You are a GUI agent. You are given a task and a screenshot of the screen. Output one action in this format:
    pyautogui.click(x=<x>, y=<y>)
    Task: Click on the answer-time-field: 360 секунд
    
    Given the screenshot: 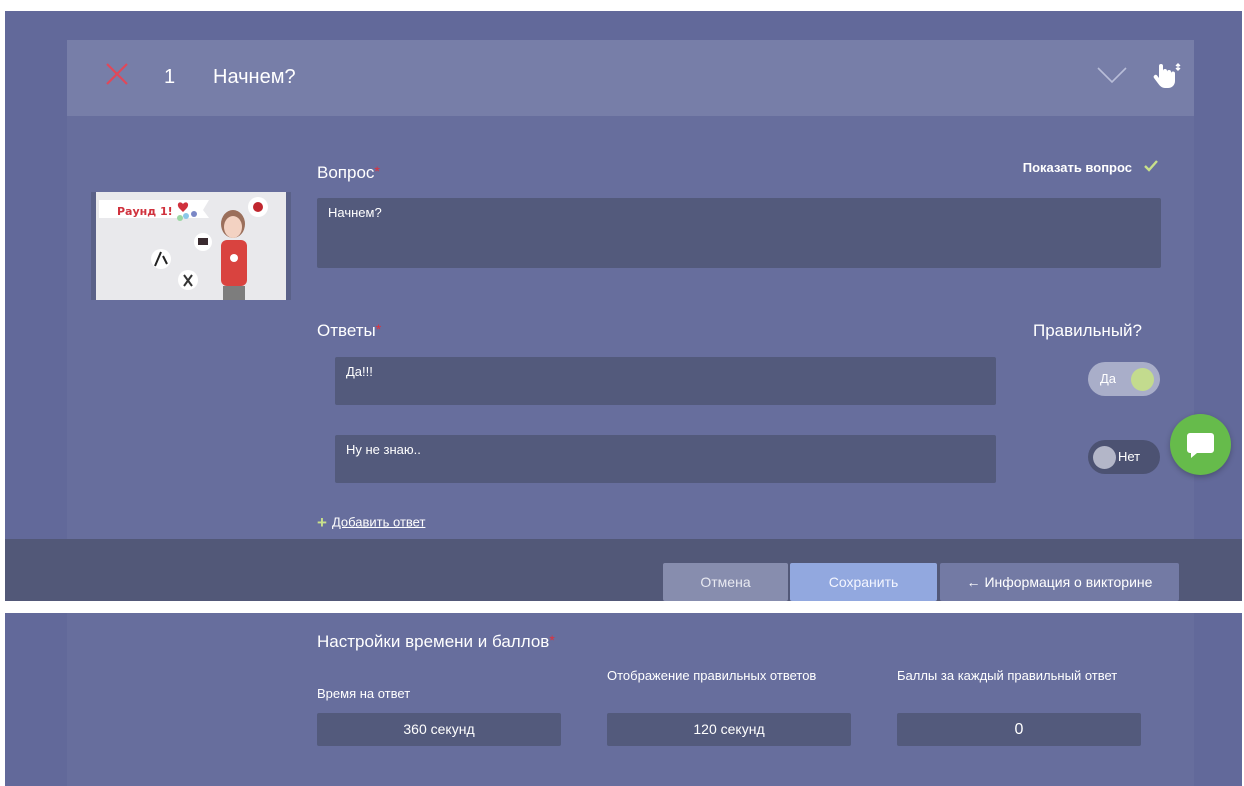 What is the action you would take?
    pyautogui.click(x=439, y=729)
    